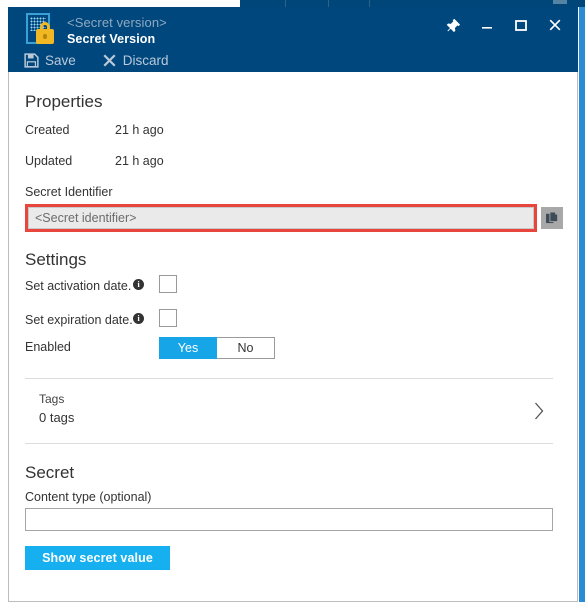 Image resolution: width=585 pixels, height=602 pixels. Describe the element at coordinates (47, 130) in the screenshot. I see `created-label: Created` at that location.